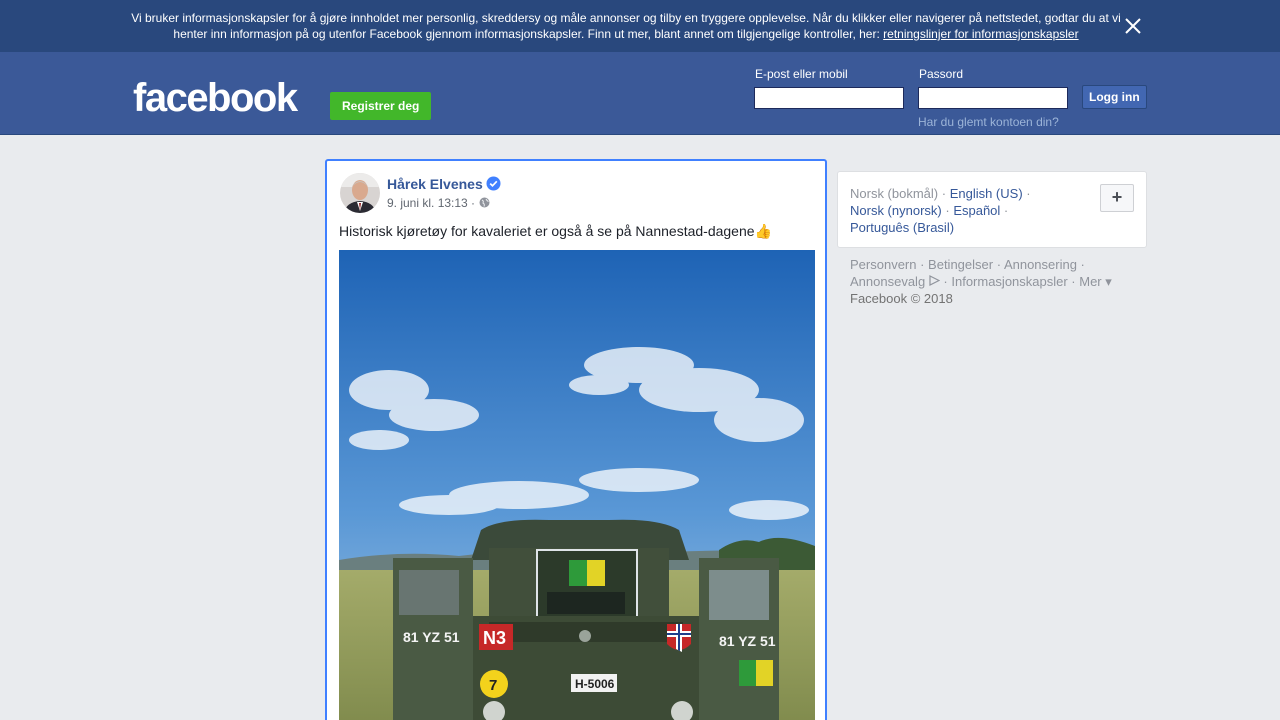  What do you see at coordinates (1114, 97) in the screenshot?
I see `login-button: Logg inn` at bounding box center [1114, 97].